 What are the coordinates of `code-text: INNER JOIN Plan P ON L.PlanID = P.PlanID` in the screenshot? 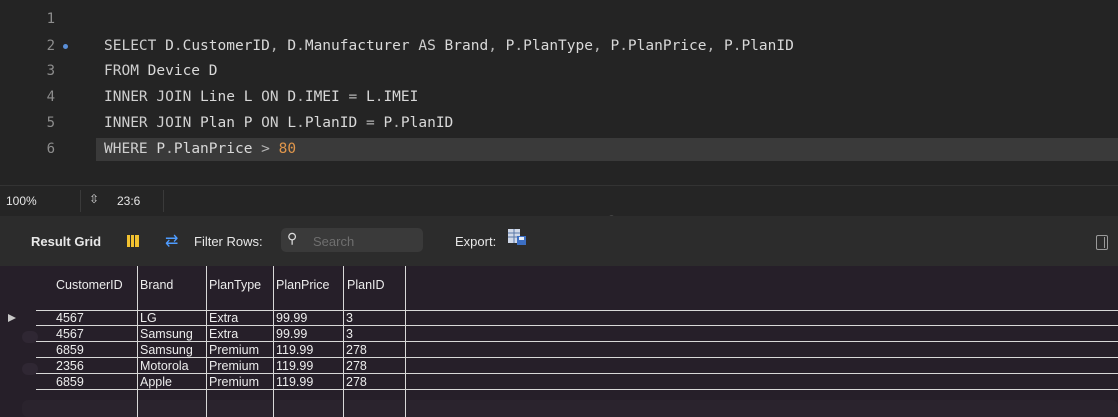 It's located at (279, 123).